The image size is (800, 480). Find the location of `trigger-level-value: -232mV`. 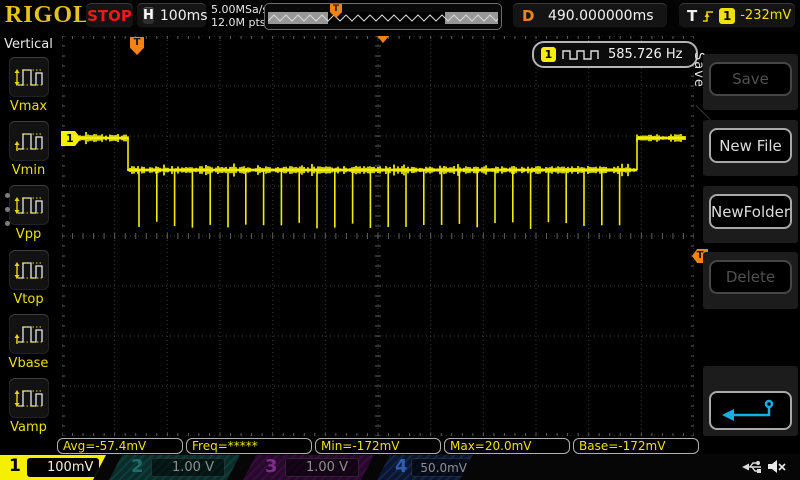

trigger-level-value: -232mV is located at coordinates (766, 15).